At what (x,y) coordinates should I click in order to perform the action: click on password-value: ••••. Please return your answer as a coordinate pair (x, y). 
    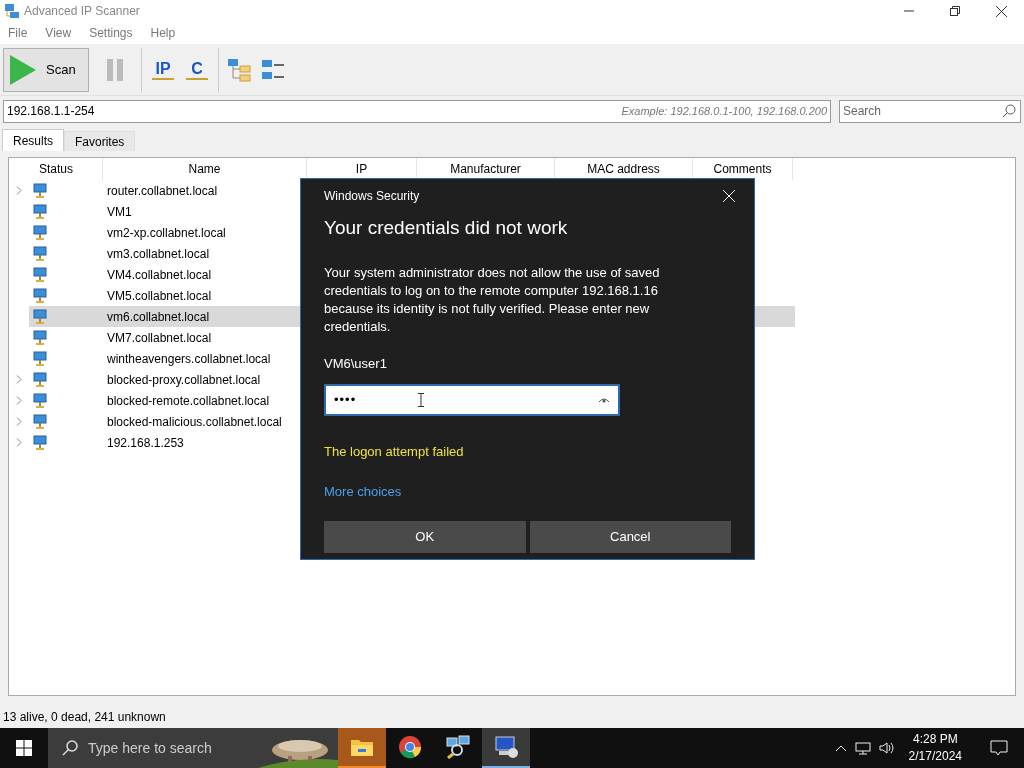
    Looking at the image, I should click on (345, 400).